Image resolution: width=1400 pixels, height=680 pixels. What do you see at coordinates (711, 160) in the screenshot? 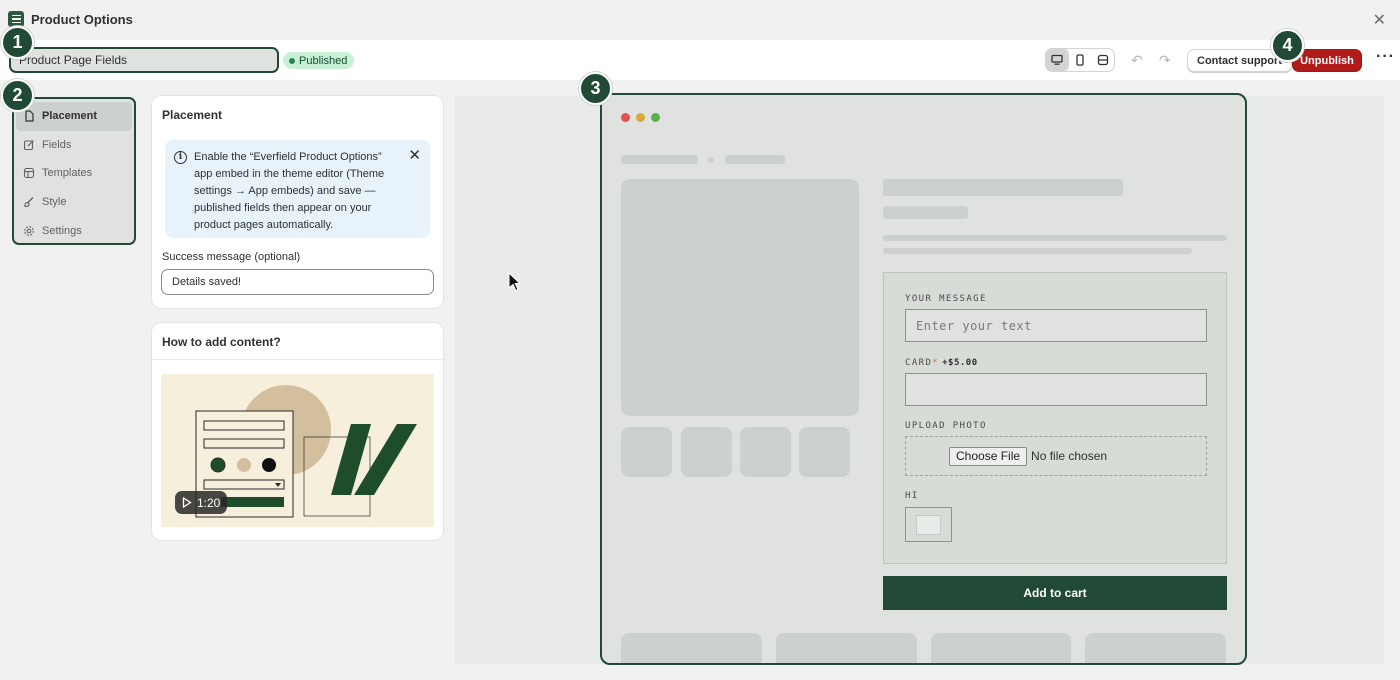
I see `breadcrumb-separator` at bounding box center [711, 160].